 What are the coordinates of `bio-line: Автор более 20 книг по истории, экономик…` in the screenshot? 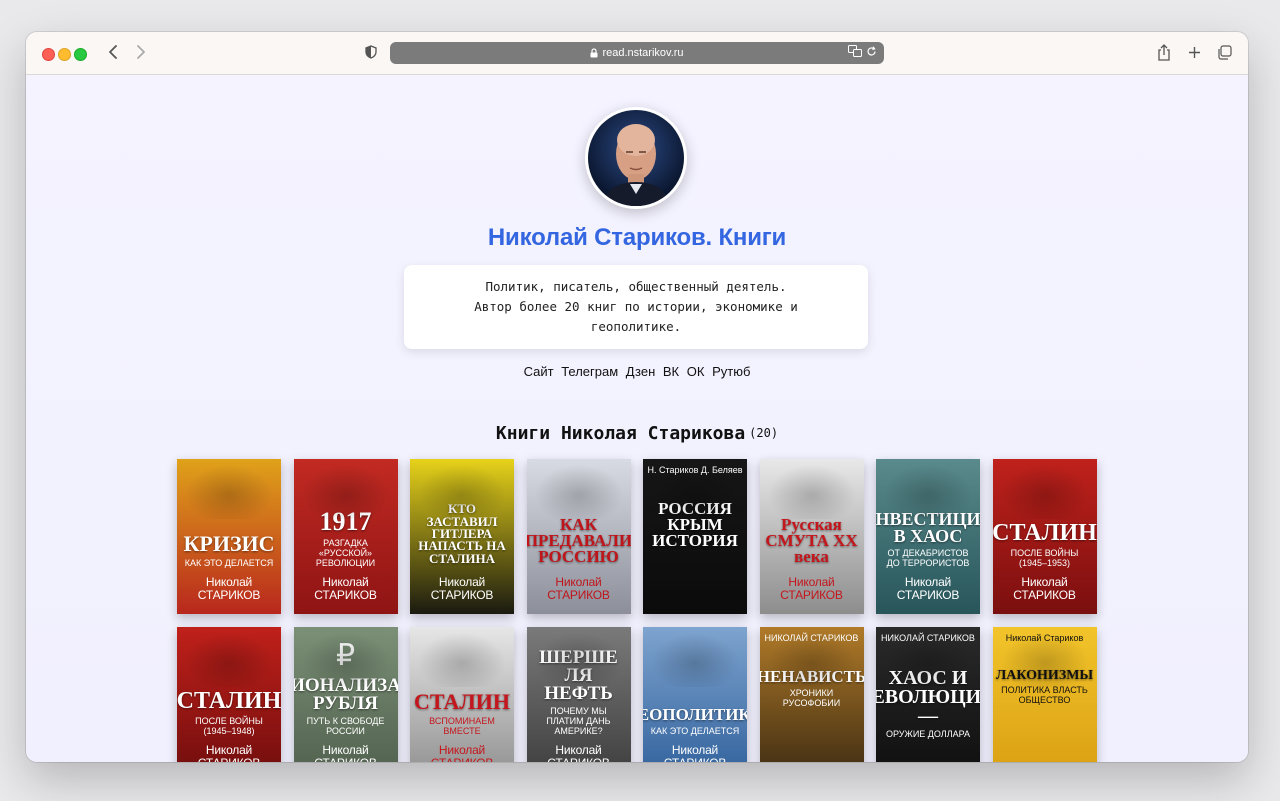 It's located at (636, 306).